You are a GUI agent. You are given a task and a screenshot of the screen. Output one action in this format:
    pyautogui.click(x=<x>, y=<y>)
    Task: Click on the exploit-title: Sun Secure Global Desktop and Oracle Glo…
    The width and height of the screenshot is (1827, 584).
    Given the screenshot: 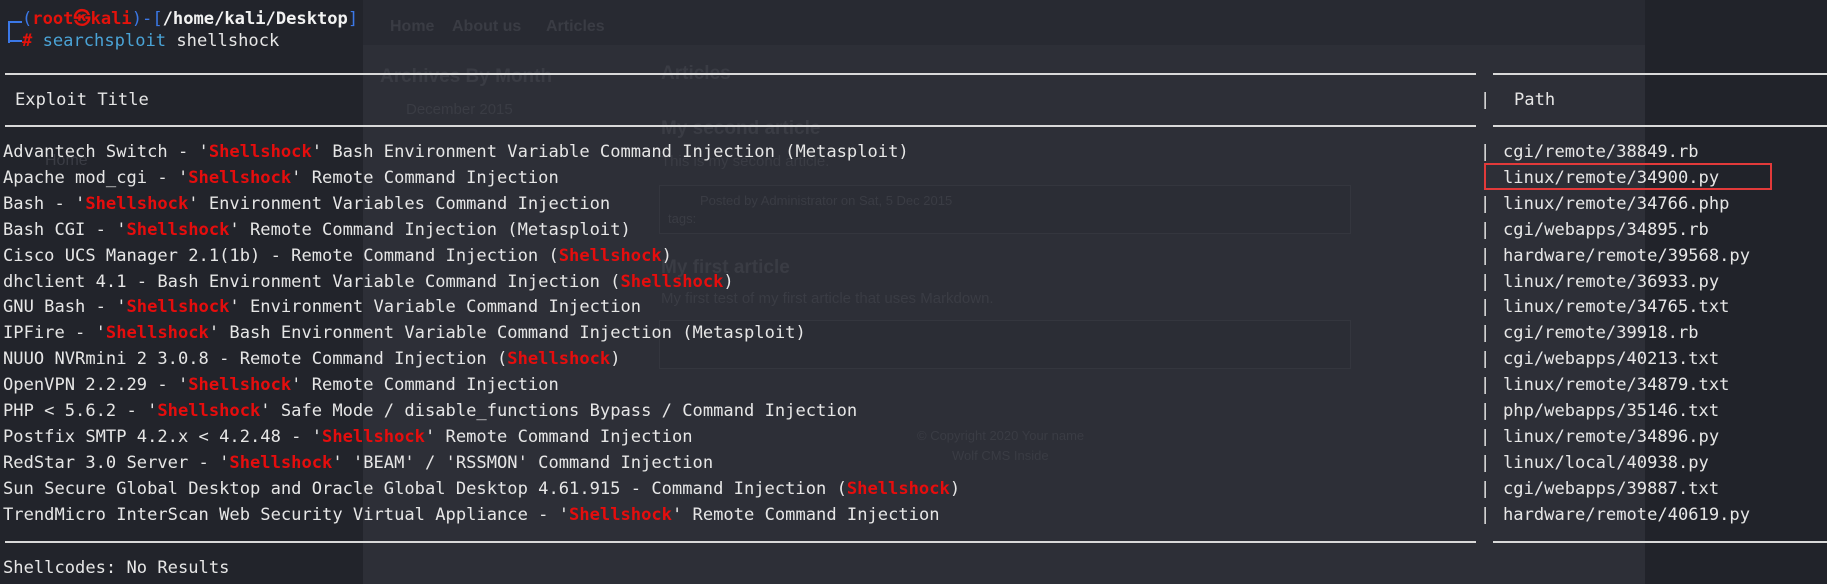 What is the action you would take?
    pyautogui.click(x=481, y=489)
    